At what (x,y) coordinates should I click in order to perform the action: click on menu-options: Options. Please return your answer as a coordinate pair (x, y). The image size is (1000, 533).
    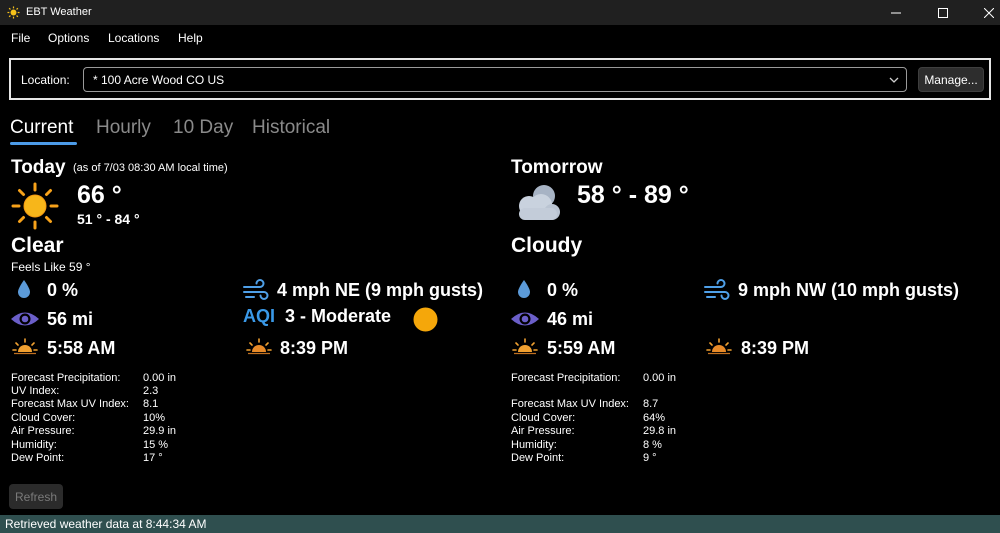
    Looking at the image, I should click on (68, 38).